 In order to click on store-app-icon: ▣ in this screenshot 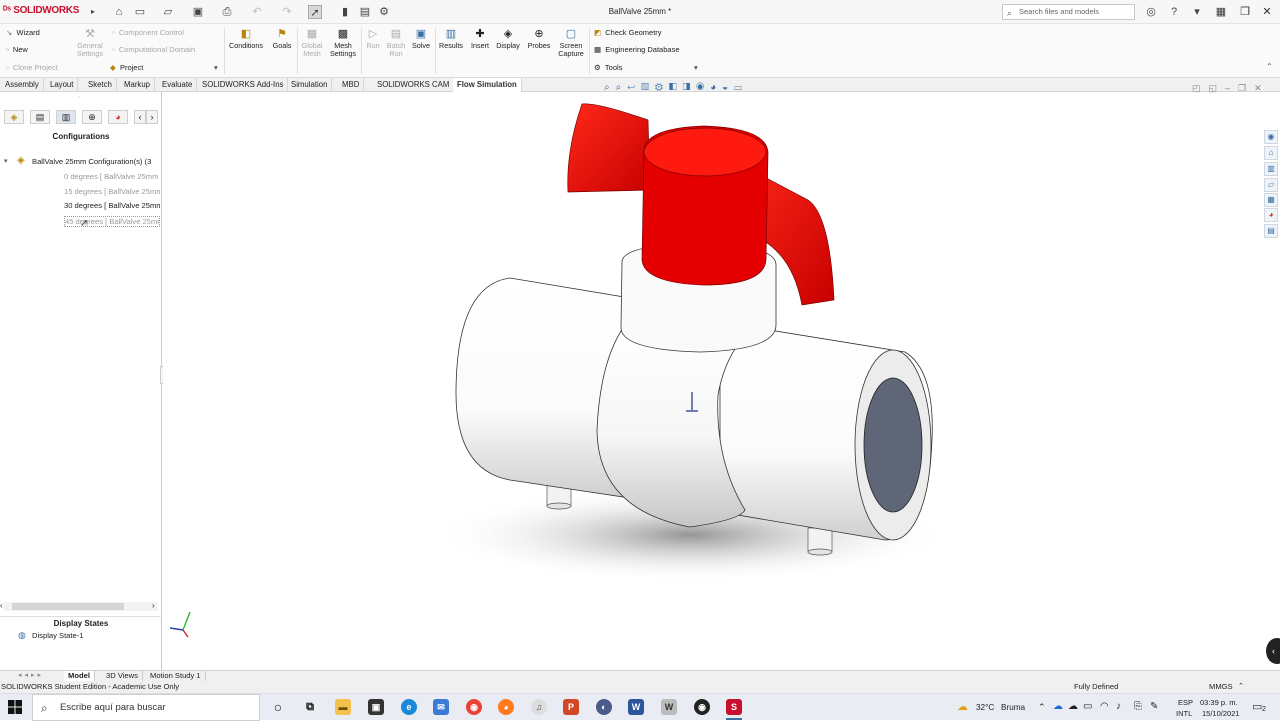, I will do `click(376, 707)`.